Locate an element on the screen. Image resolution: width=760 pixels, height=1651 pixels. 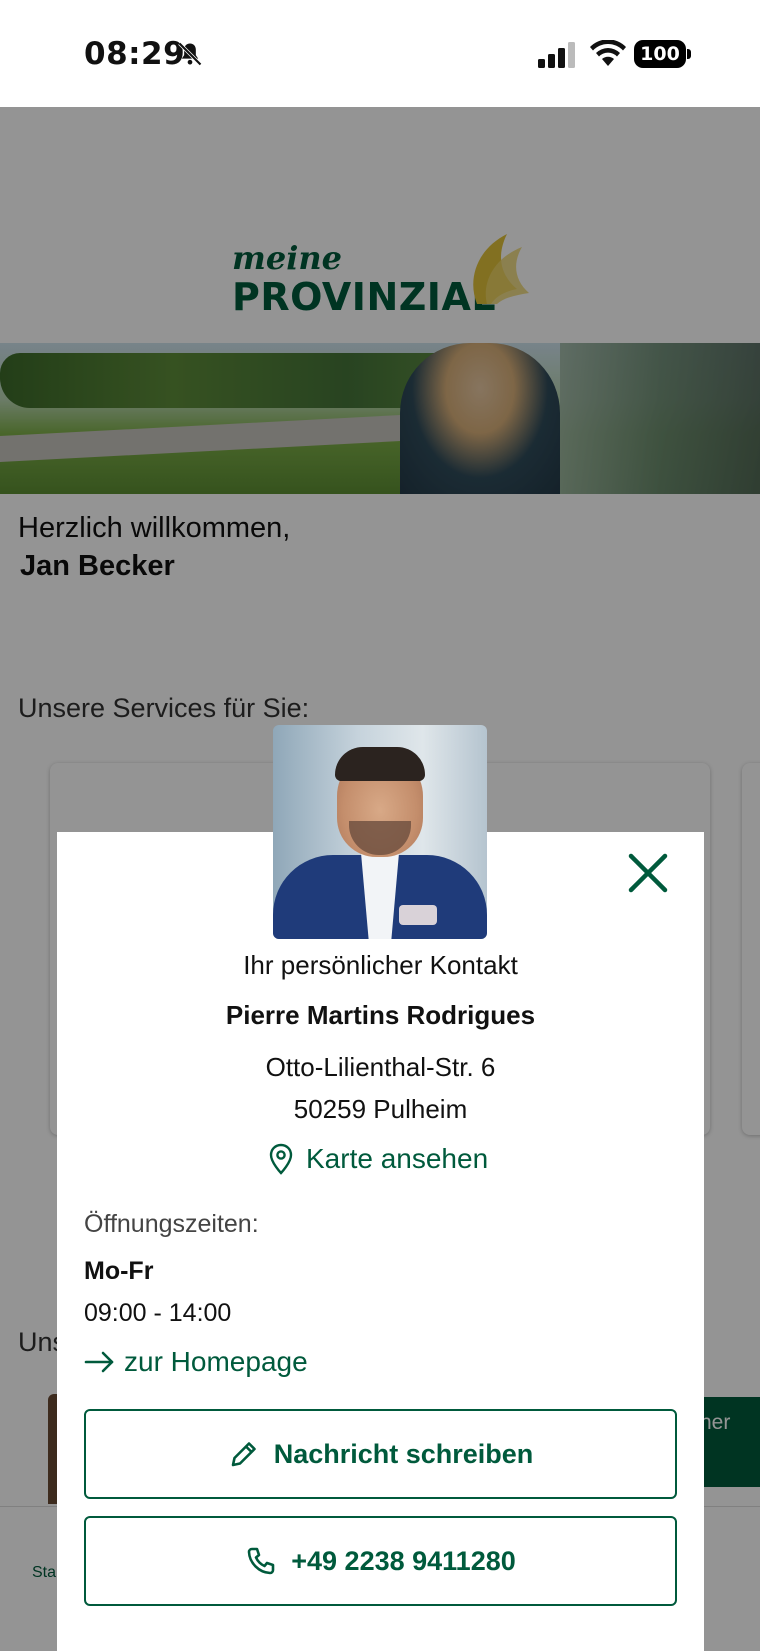
wifi-icon is located at coordinates (608, 53).